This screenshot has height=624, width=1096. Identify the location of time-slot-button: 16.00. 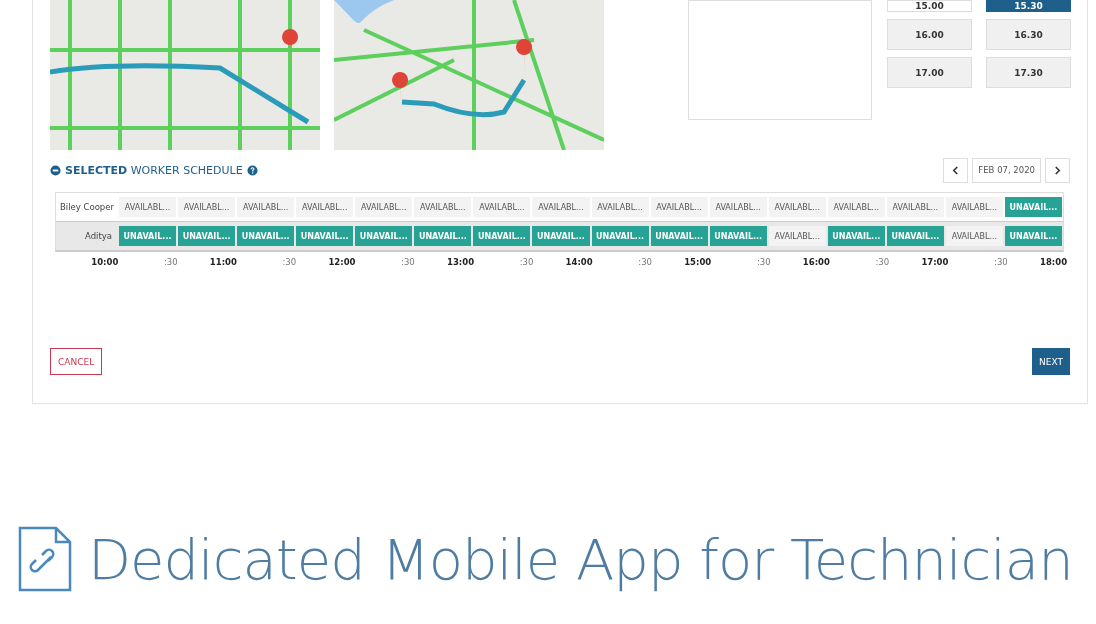
(929, 34).